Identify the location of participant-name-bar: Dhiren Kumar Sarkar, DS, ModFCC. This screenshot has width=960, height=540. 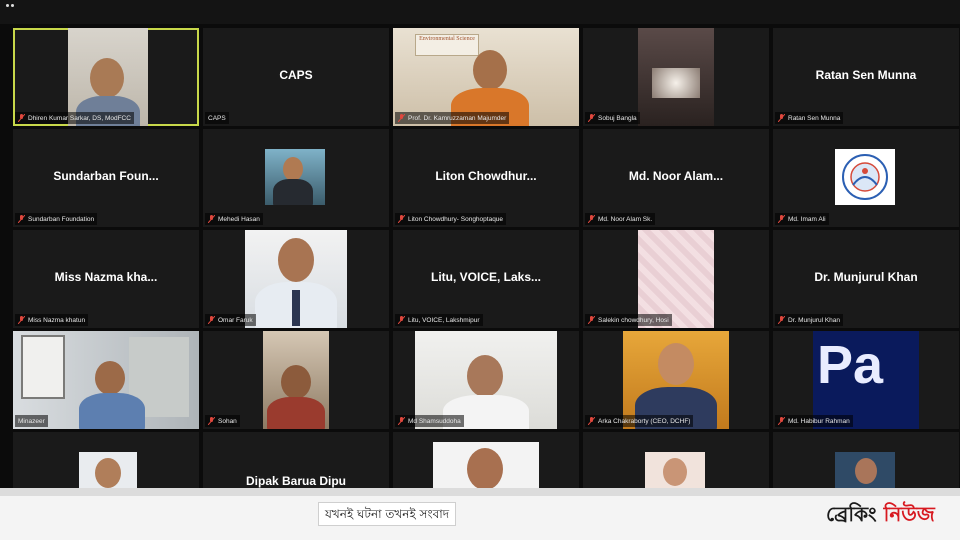
(74, 118).